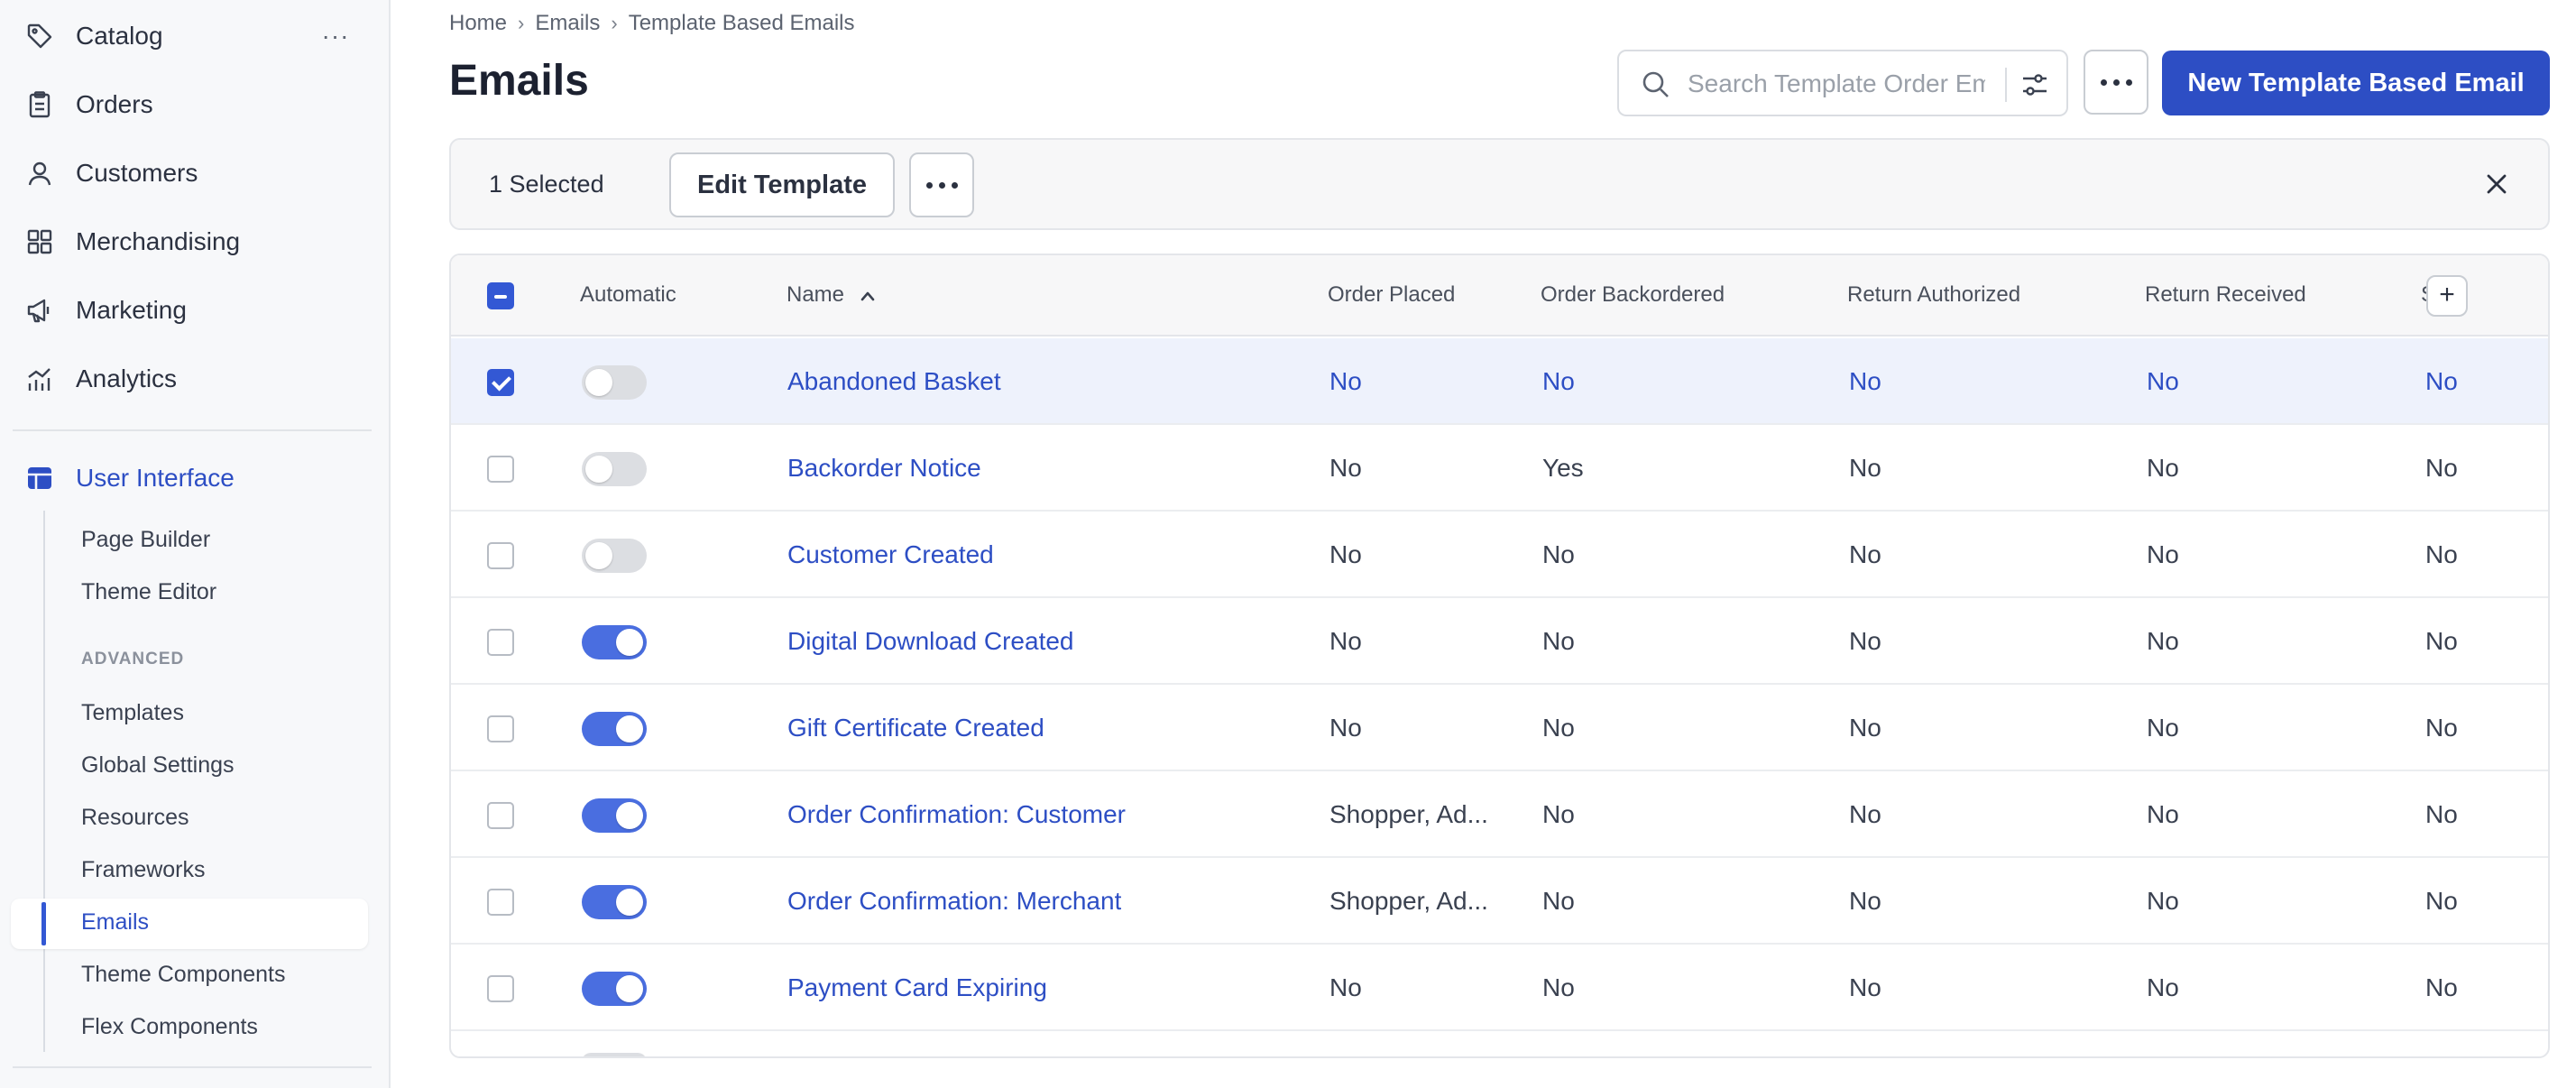  What do you see at coordinates (894, 381) in the screenshot?
I see `email-name-link: Abandoned Basket` at bounding box center [894, 381].